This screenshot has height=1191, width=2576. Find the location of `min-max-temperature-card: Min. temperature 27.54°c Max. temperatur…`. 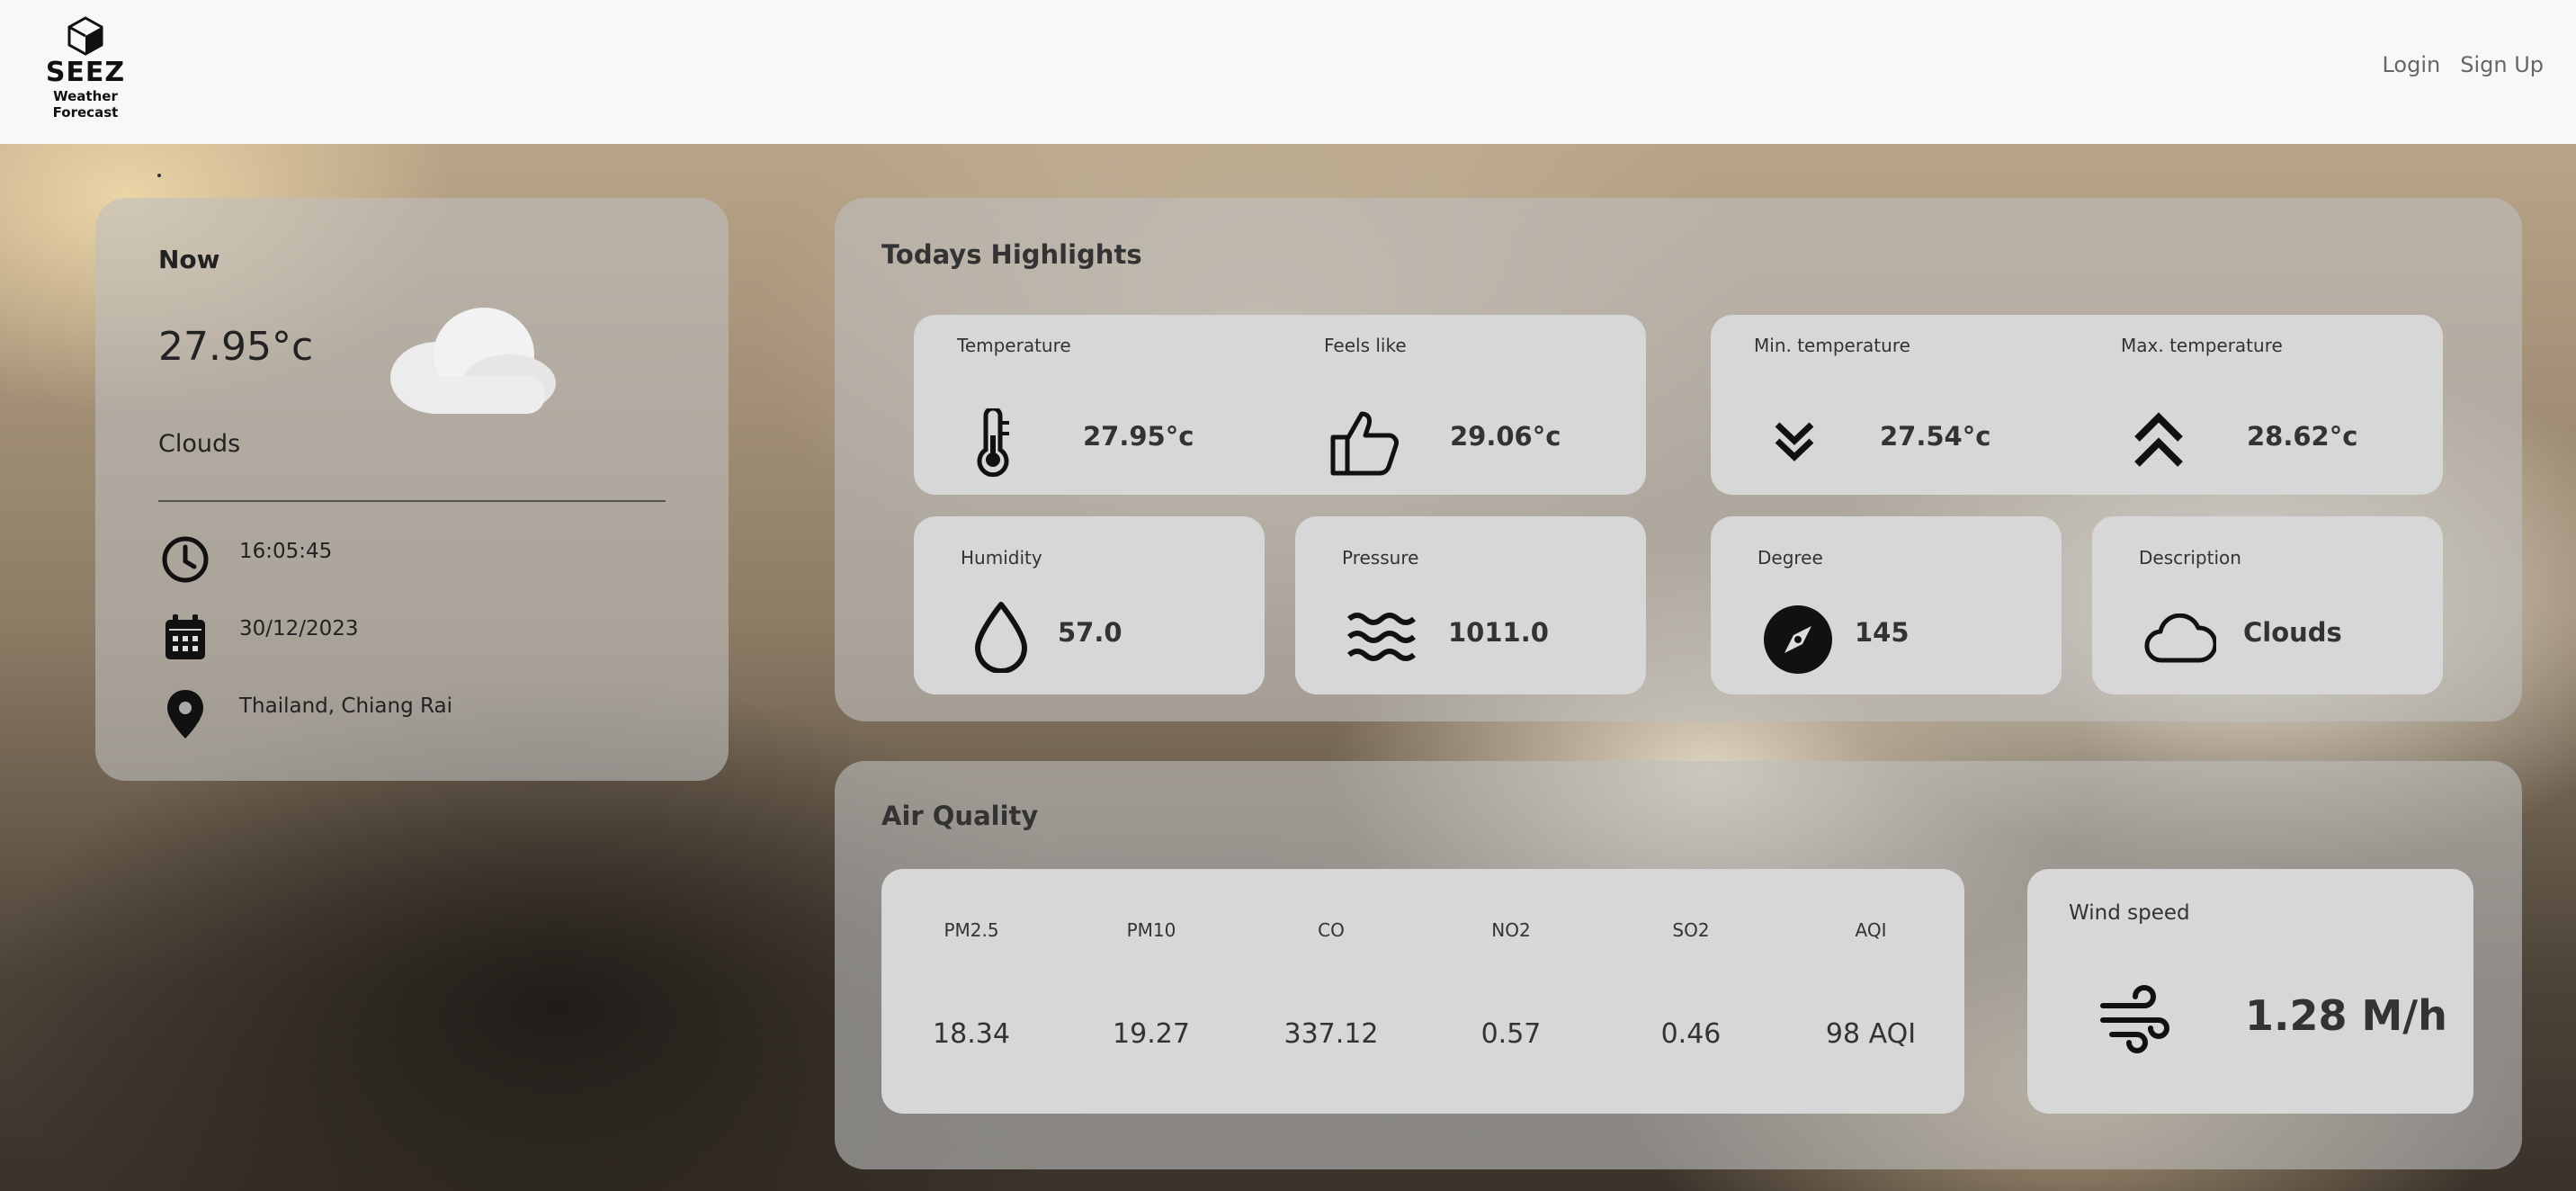

min-max-temperature-card: Min. temperature 27.54°c Max. temperatur… is located at coordinates (2077, 405).